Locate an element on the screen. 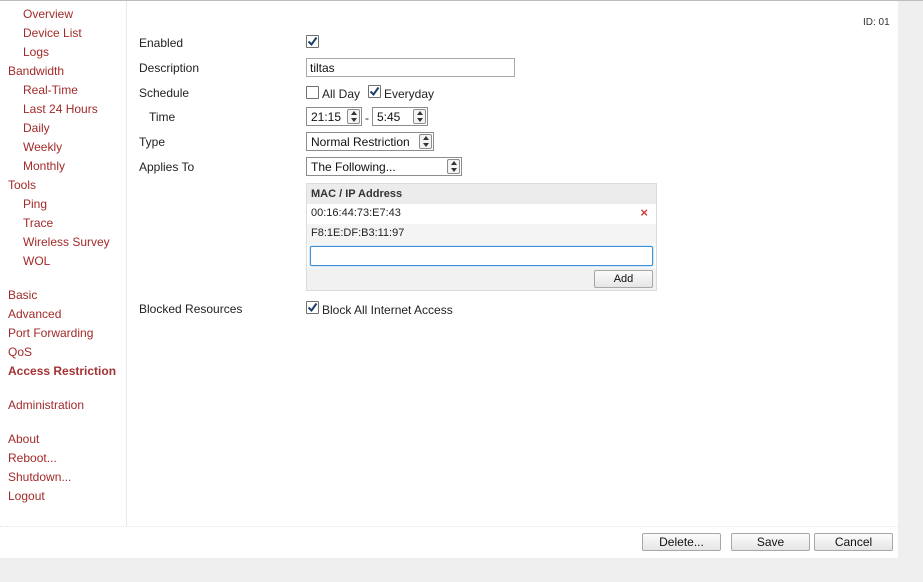 The image size is (923, 582). sidebar-item-port-forwarding: Port Forwarding is located at coordinates (50, 333).